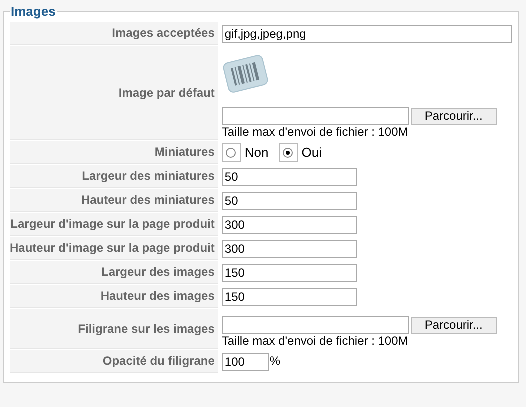 The width and height of the screenshot is (526, 407). Describe the element at coordinates (114, 224) in the screenshot. I see `field-label: Largeur d'image sur la page produit` at that location.